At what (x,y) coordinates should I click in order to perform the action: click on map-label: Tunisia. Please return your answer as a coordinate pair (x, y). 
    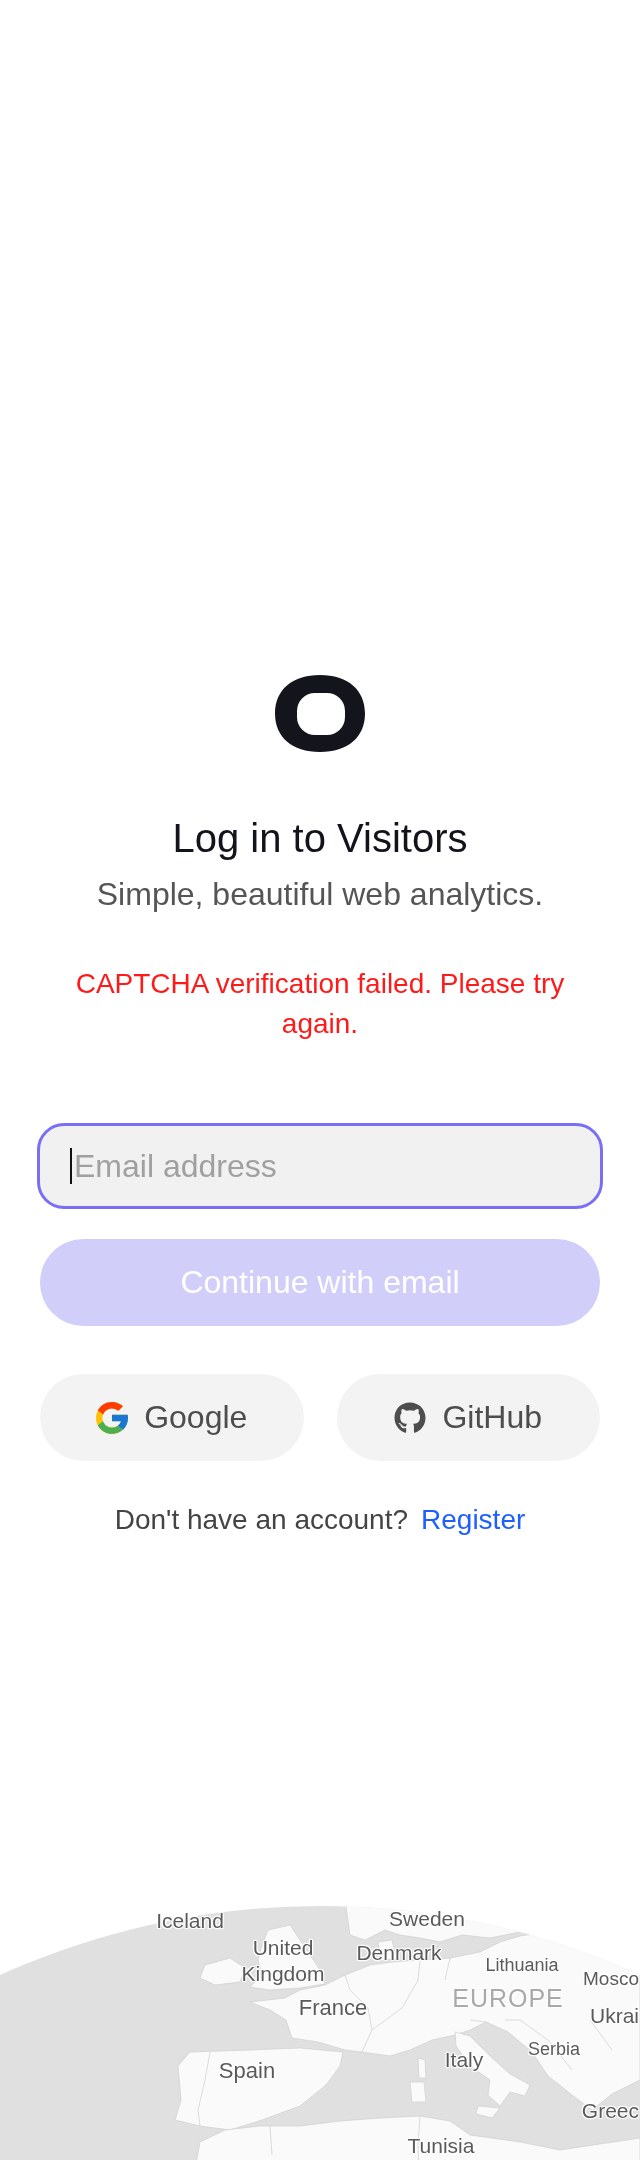
    Looking at the image, I should click on (441, 2146).